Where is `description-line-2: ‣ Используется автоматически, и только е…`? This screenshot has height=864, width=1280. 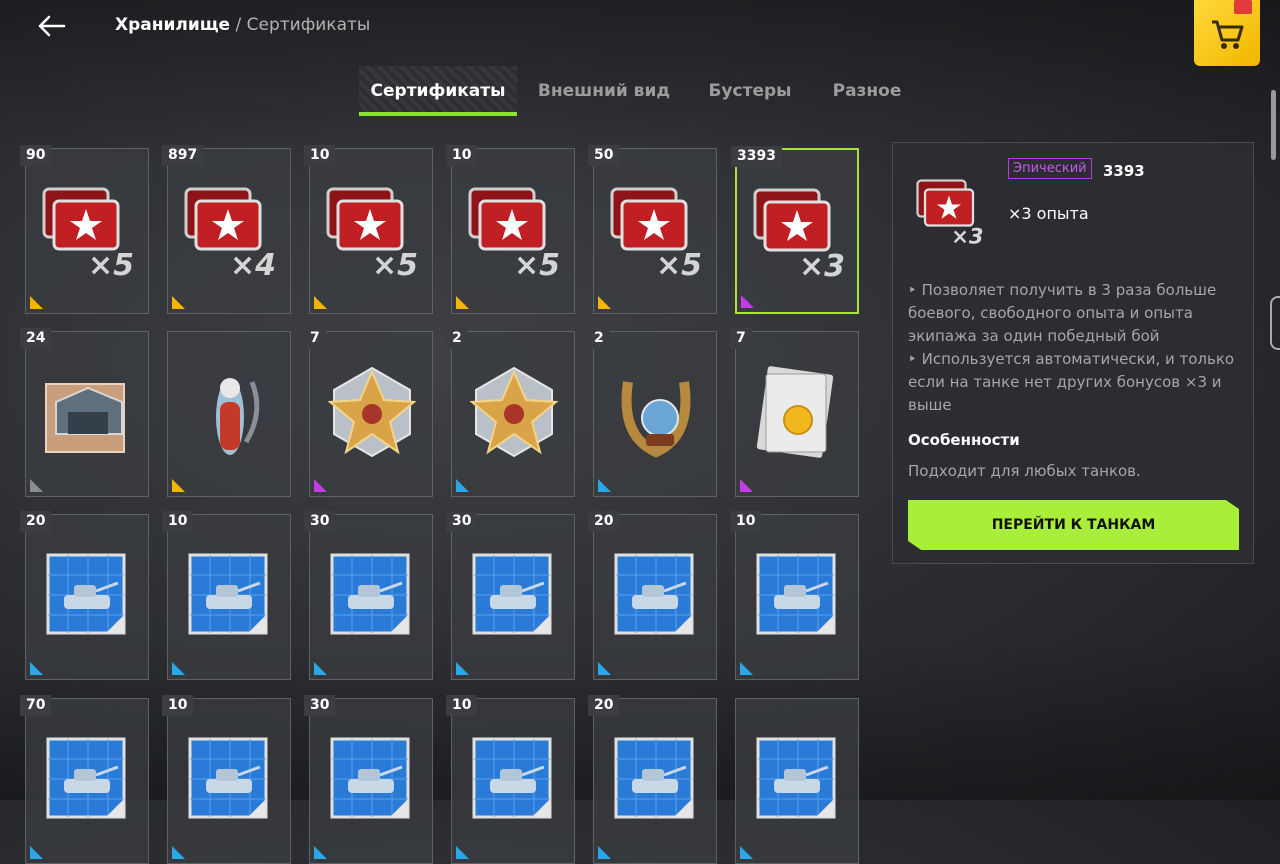
description-line-2: ‣ Используется автоматически, и только е… is located at coordinates (1071, 382).